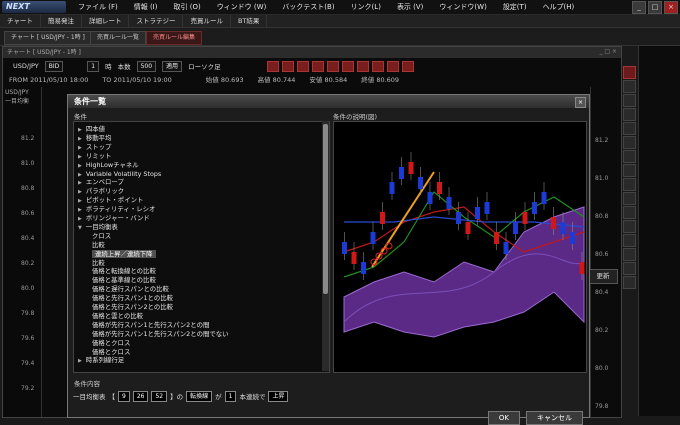 Image resolution: width=680 pixels, height=425 pixels. Describe the element at coordinates (34, 7) in the screenshot. I see `app-logo: NEXT` at that location.